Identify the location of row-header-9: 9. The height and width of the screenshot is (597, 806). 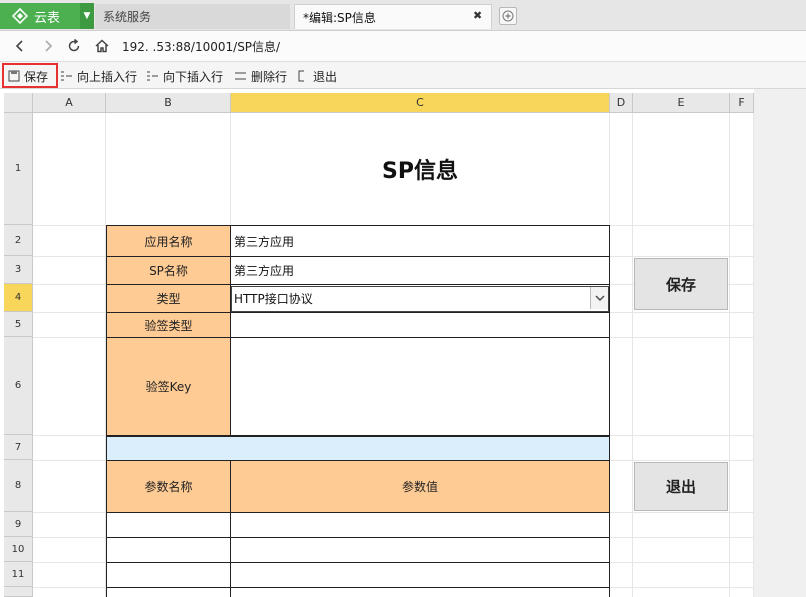
(18, 524).